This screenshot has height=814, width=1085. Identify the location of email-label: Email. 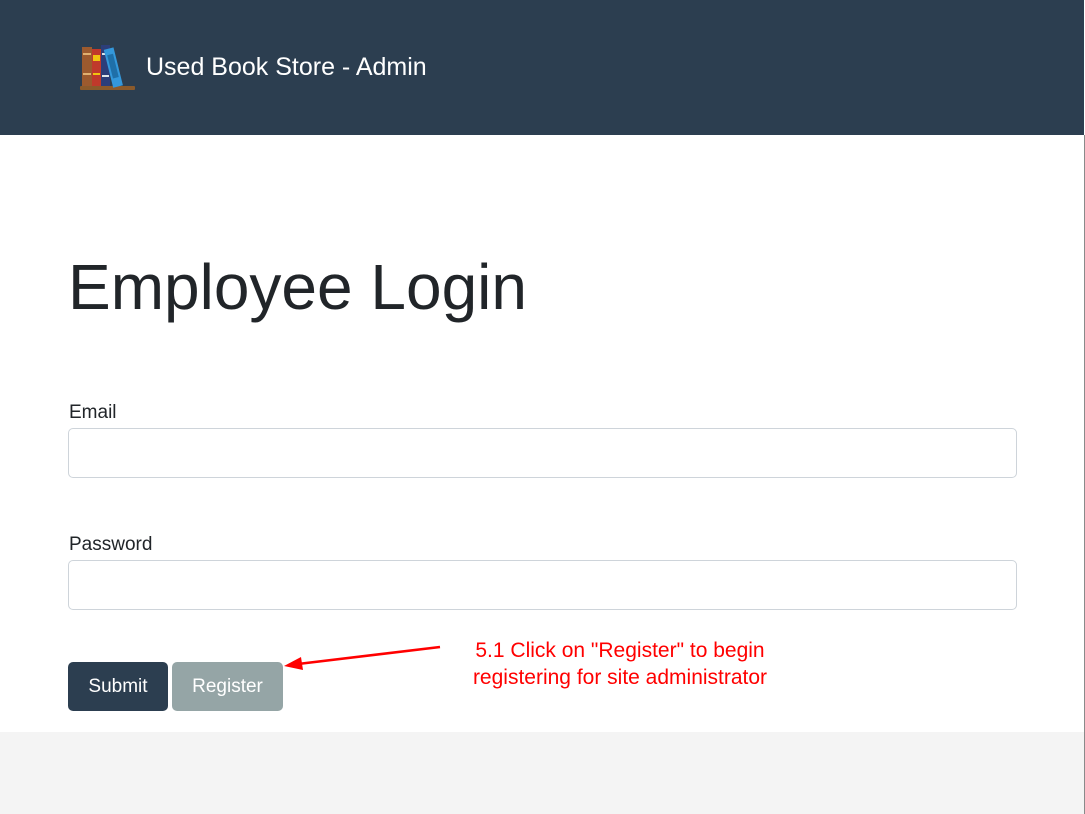
(93, 412).